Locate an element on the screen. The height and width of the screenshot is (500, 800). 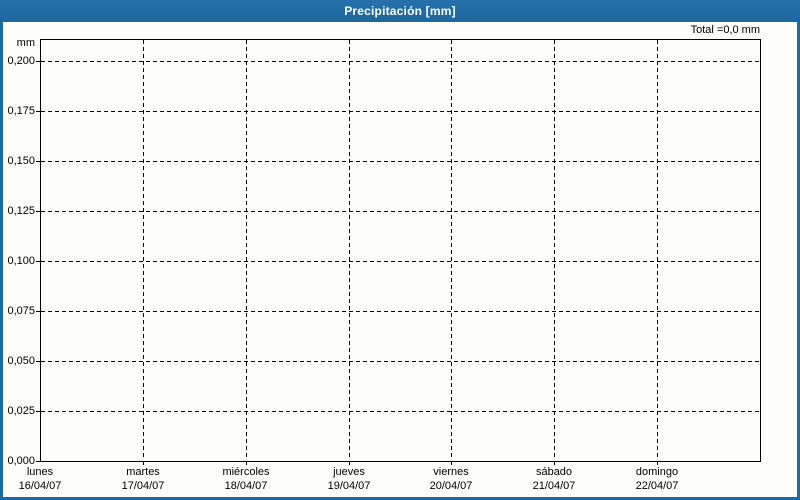
y-axis-tick-label: 0,200 is located at coordinates (21, 61).